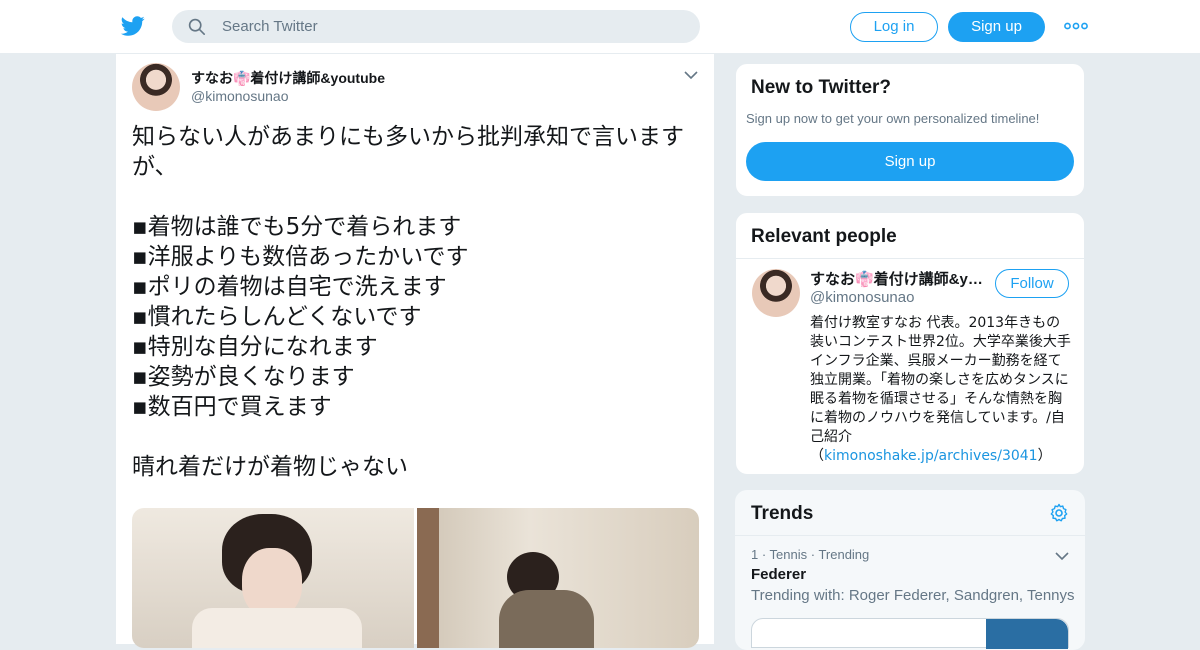 The image size is (1200, 650). I want to click on search-box, so click(436, 26).